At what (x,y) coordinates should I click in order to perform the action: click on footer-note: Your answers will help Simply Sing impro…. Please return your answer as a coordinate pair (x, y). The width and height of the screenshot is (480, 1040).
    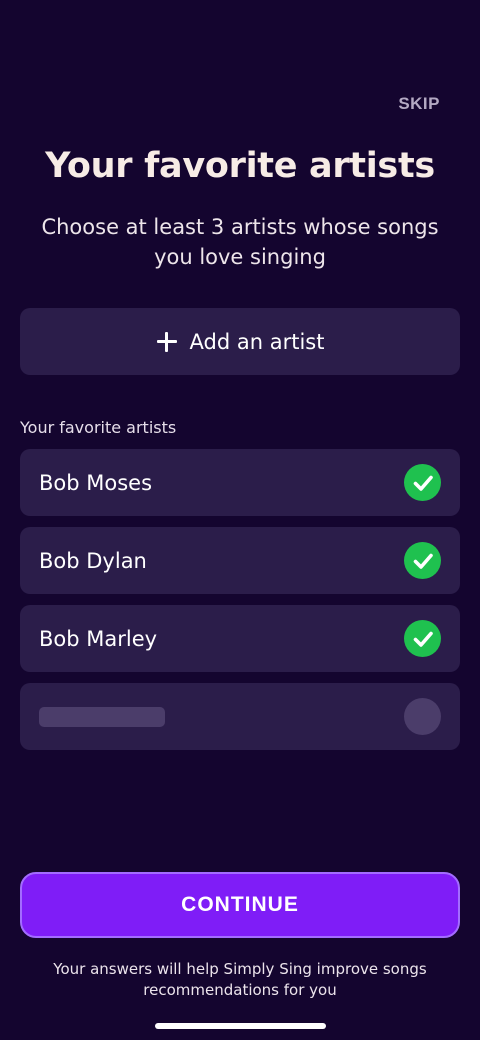
    Looking at the image, I should click on (240, 979).